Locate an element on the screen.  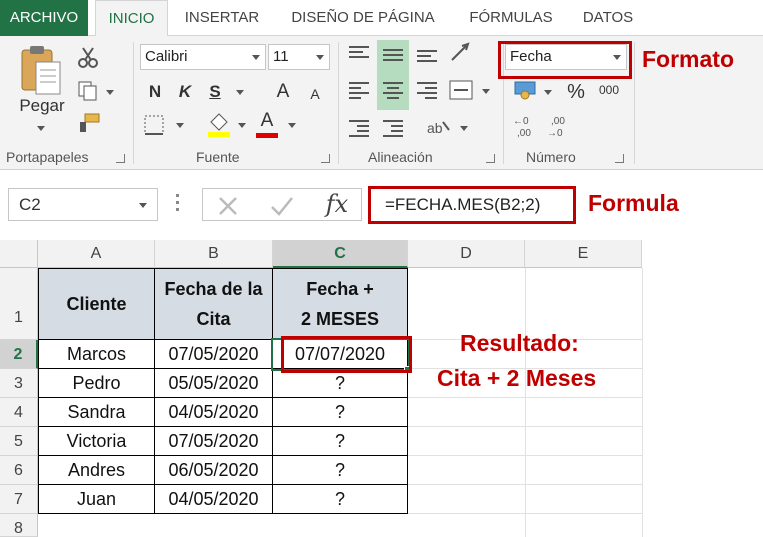
row-header-5: 5 is located at coordinates (19, 441).